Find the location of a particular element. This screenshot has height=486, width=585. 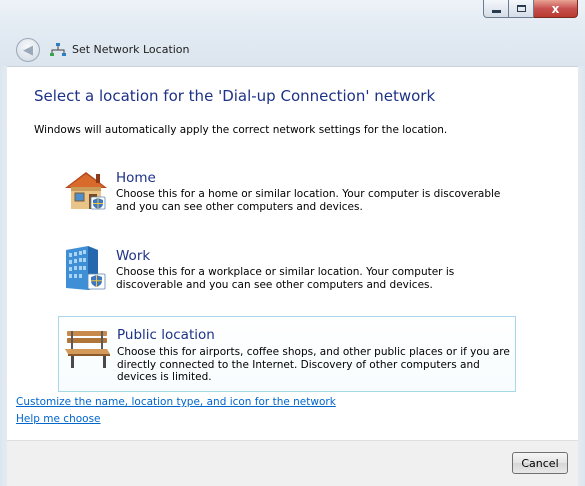

window-left-border is located at coordinates (3, 276).